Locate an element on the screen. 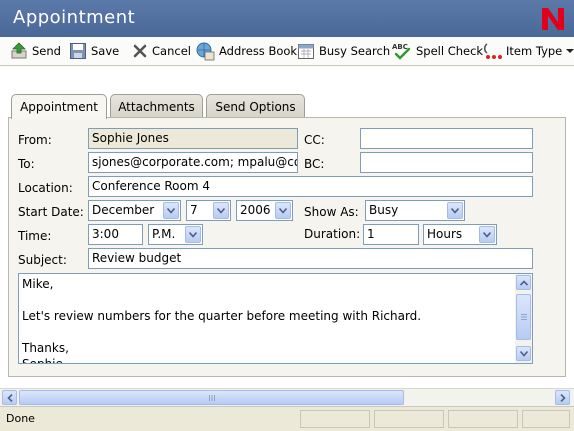 Image resolution: width=574 pixels, height=431 pixels. scroll-right-button is located at coordinates (562, 397).